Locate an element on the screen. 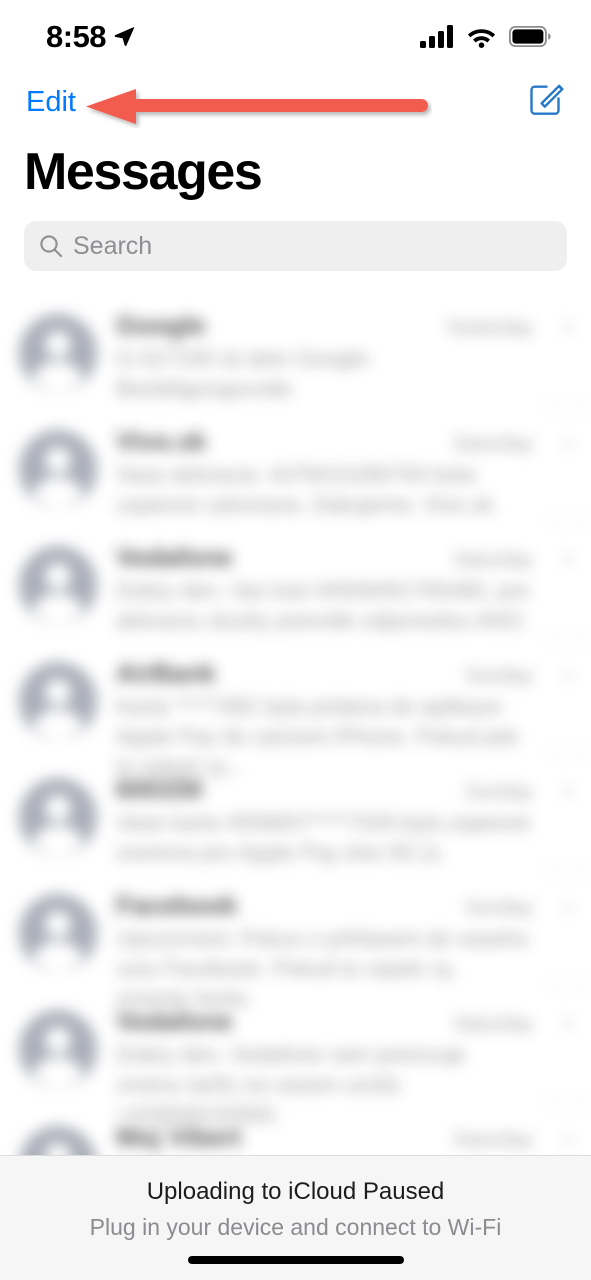 Image resolution: width=591 pixels, height=1280 pixels. battery-full-icon is located at coordinates (530, 36).